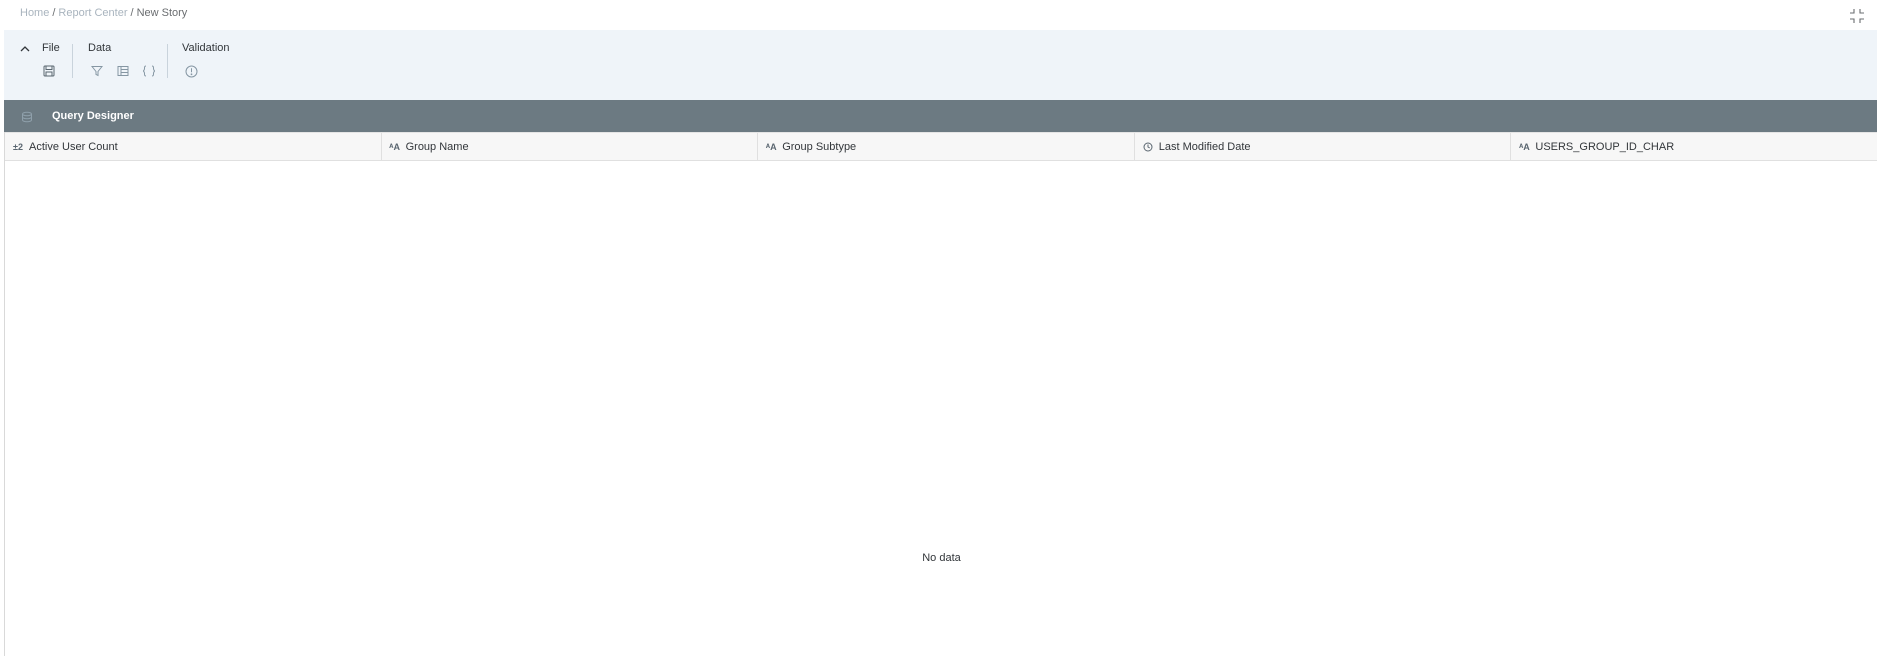 Image resolution: width=1877 pixels, height=656 pixels. Describe the element at coordinates (100, 48) in the screenshot. I see `toolbar-group-data-label: Data` at that location.